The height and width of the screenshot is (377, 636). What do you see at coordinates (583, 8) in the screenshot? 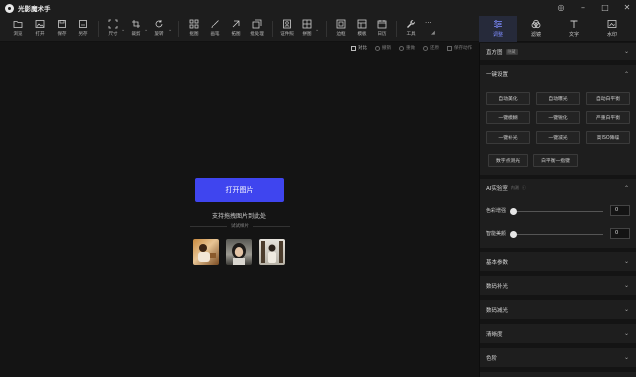
I see `minimize-button: –` at bounding box center [583, 8].